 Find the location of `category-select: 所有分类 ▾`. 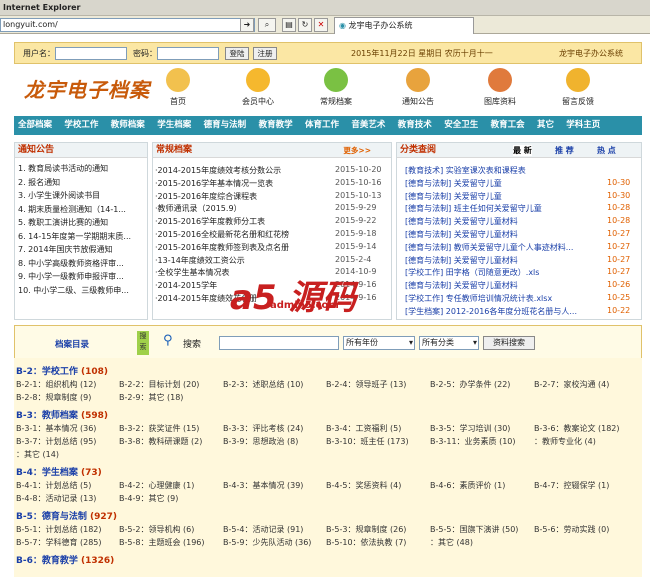

category-select: 所有分类 ▾ is located at coordinates (449, 343).